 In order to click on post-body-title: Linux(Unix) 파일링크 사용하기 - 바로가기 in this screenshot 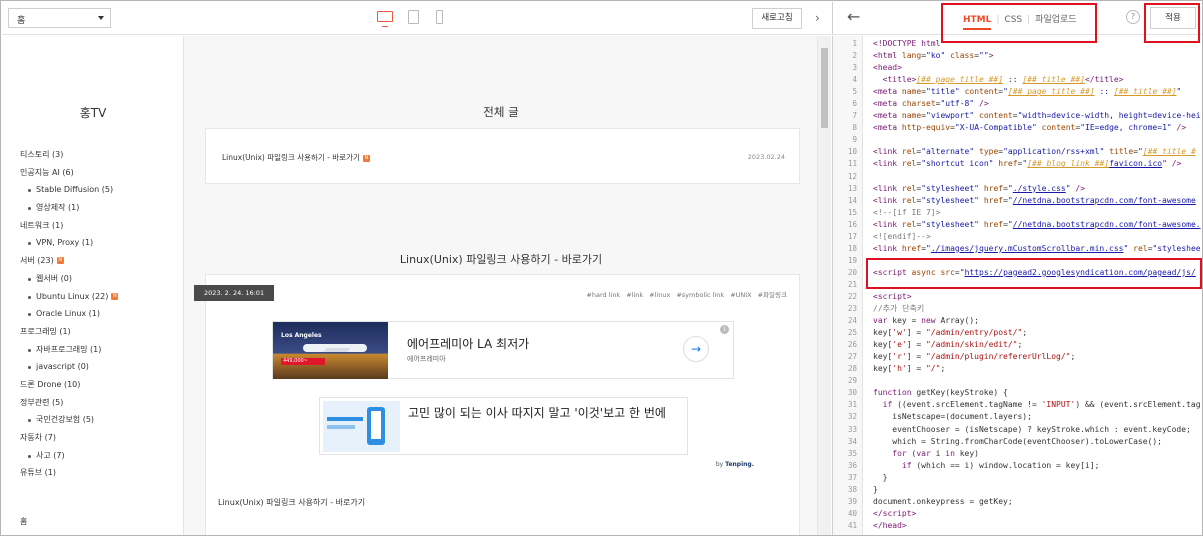, I will do `click(292, 502)`.